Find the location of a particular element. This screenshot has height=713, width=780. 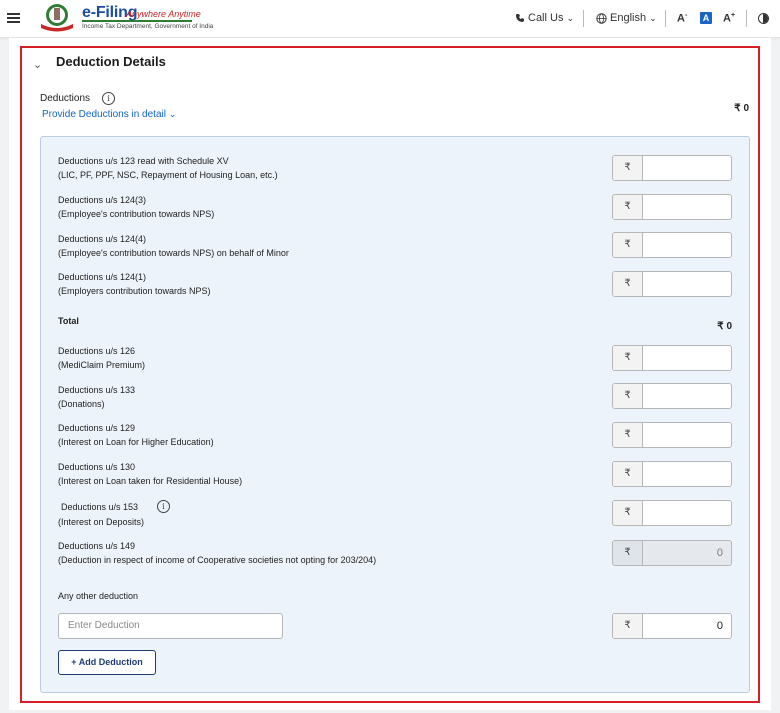

font-decrease-button: A- is located at coordinates (682, 18).